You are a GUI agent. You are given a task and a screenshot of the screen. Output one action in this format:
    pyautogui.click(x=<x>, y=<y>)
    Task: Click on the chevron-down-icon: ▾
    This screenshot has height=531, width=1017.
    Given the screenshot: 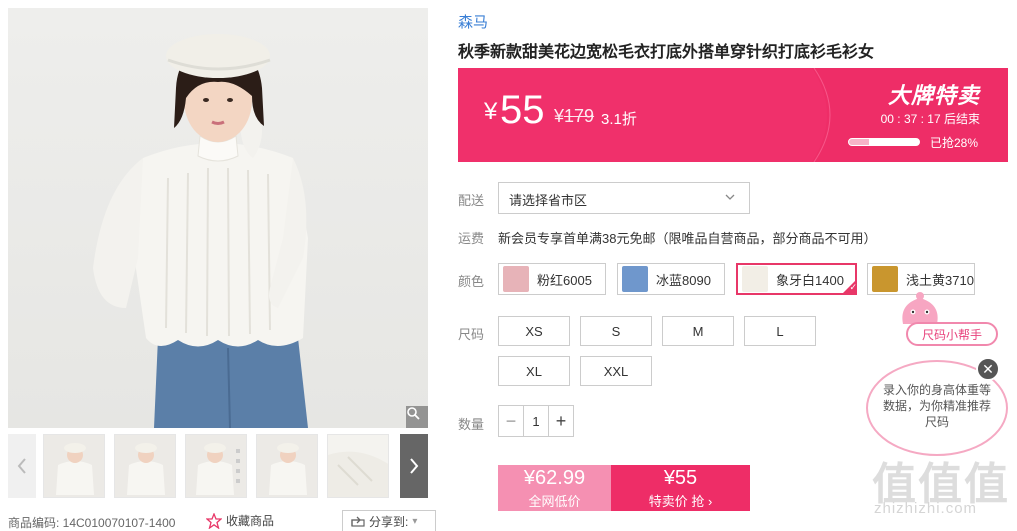 What is the action you would take?
    pyautogui.click(x=415, y=521)
    